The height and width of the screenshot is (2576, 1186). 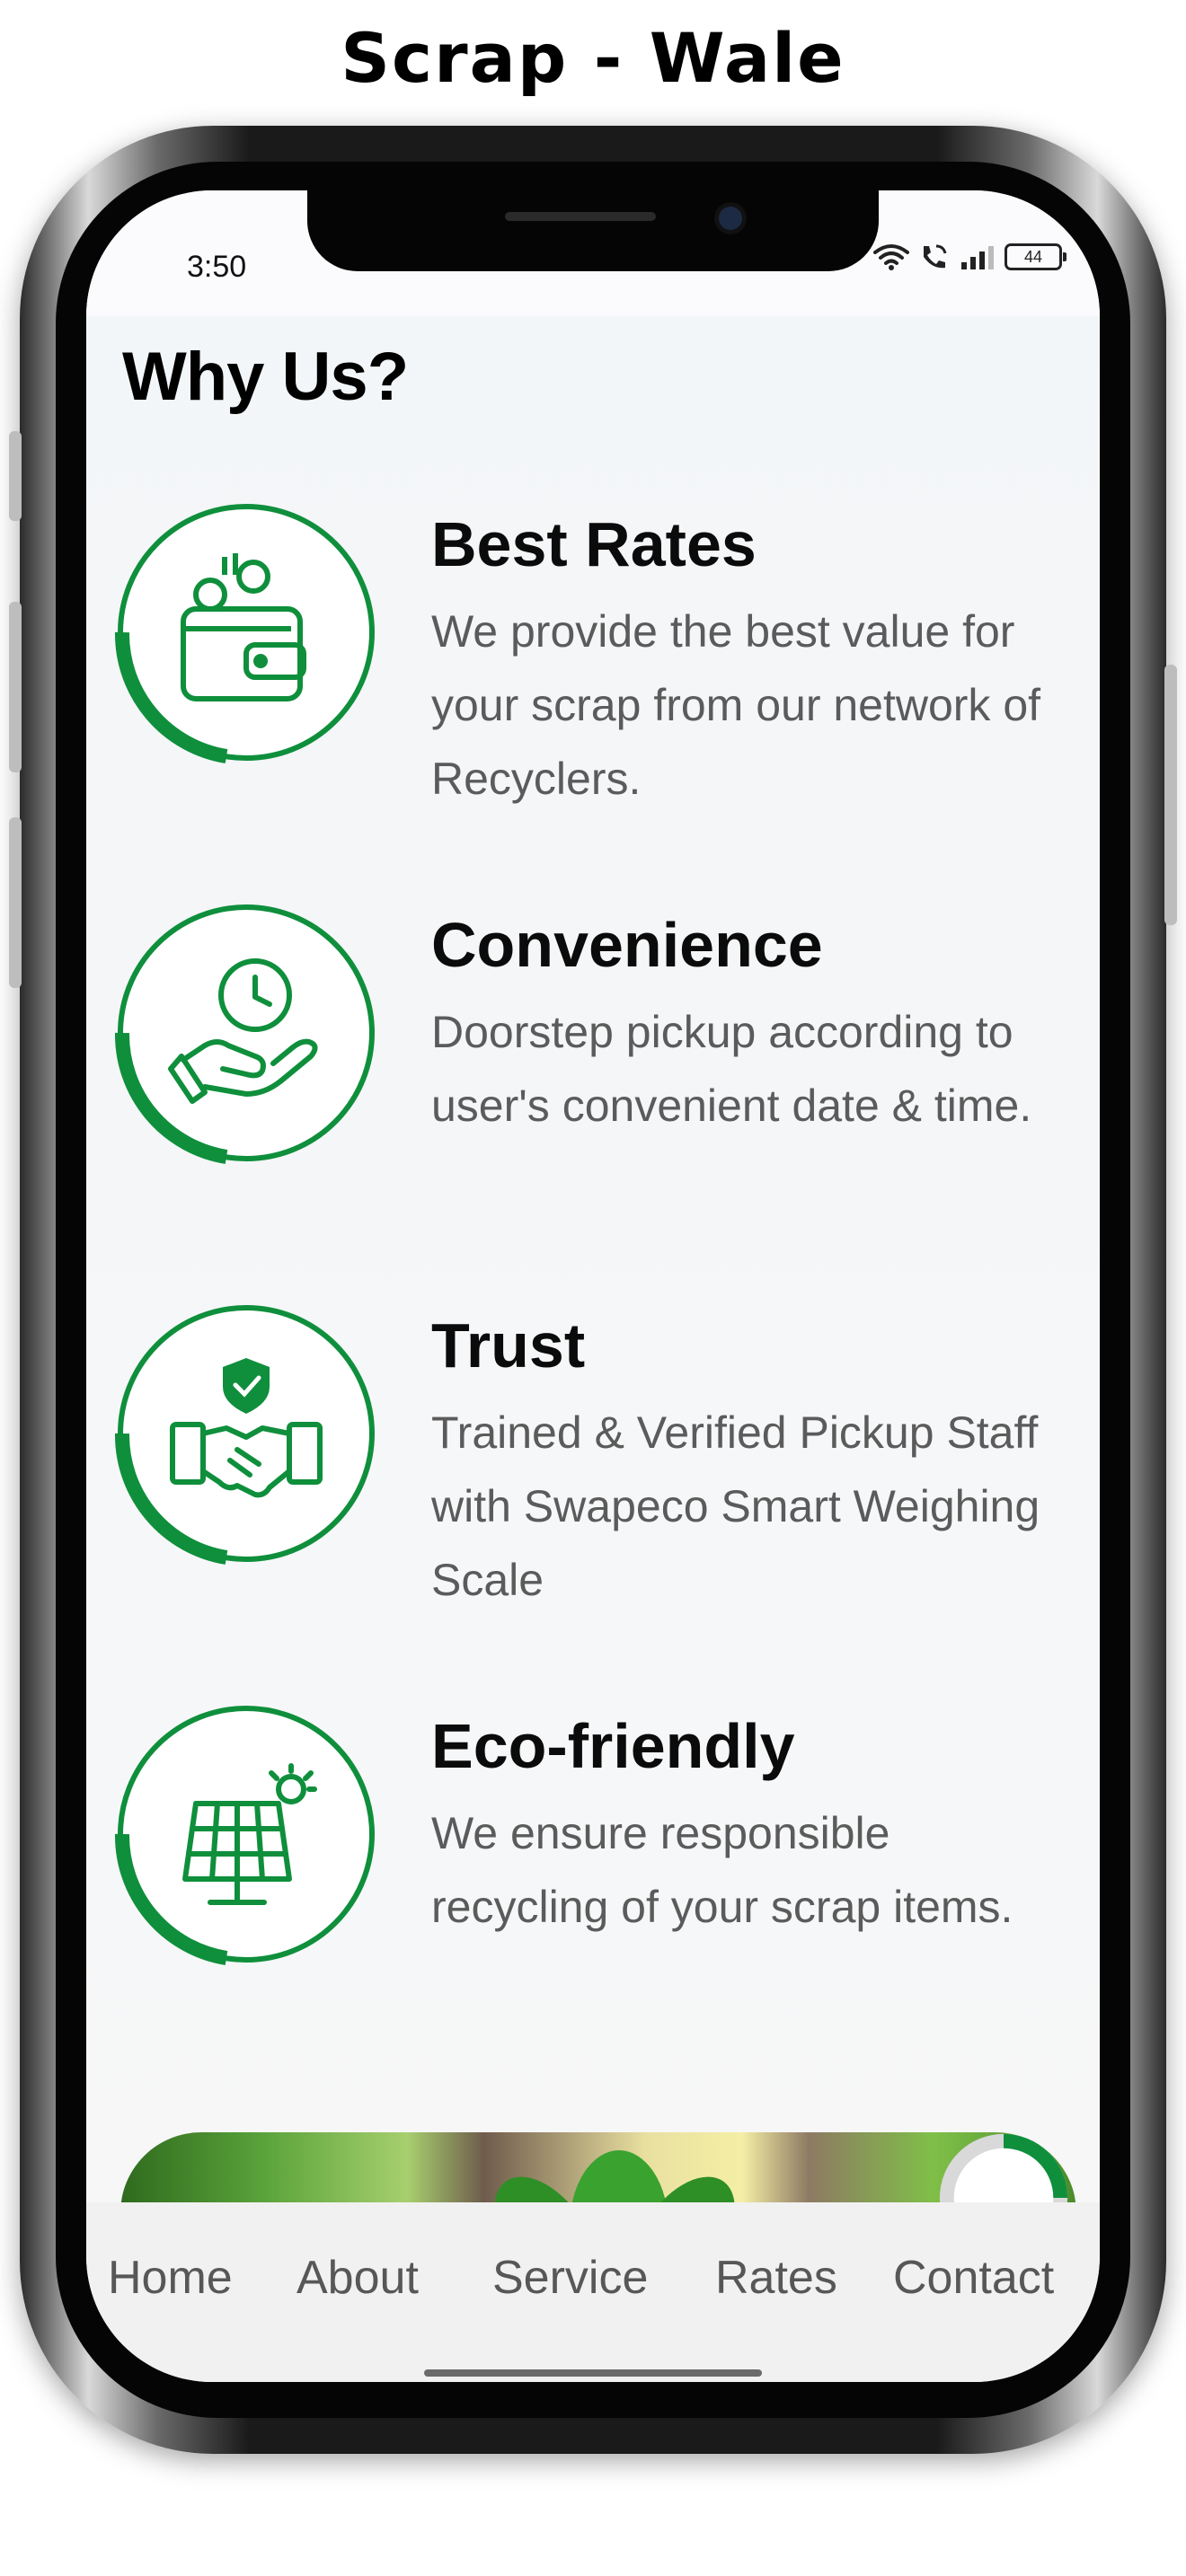 I want to click on nav-rates: Rates, so click(x=776, y=2278).